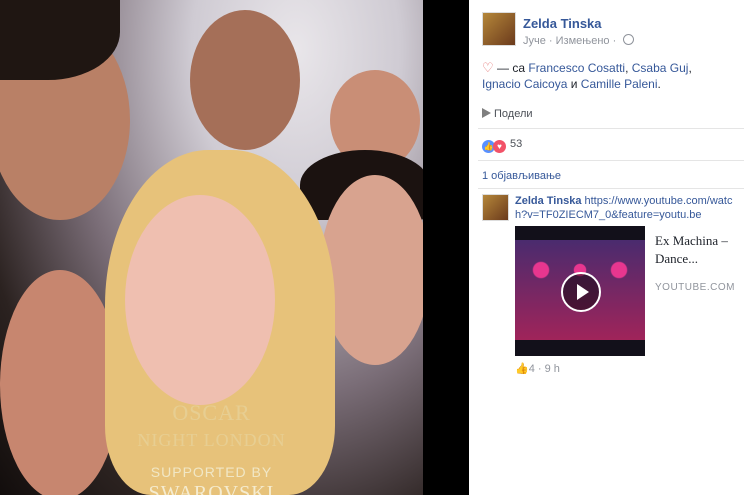 The width and height of the screenshot is (744, 495). Describe the element at coordinates (521, 176) in the screenshot. I see `replies-link: 1 објављивање` at that location.